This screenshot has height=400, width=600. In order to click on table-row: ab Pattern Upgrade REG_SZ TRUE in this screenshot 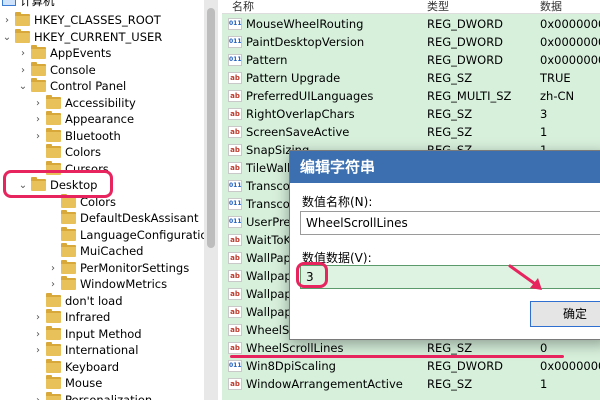, I will do `click(411, 78)`.